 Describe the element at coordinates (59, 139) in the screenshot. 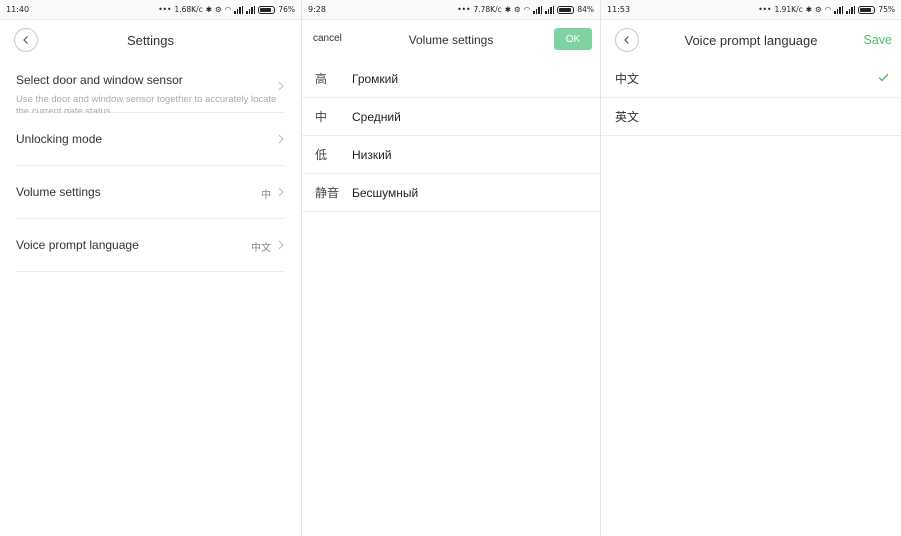

I see `settings-item-label: Unlocking mode` at that location.